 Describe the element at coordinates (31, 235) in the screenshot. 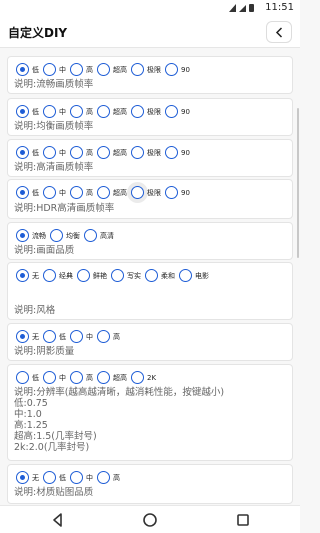

I see `radio-option: 流畅` at that location.